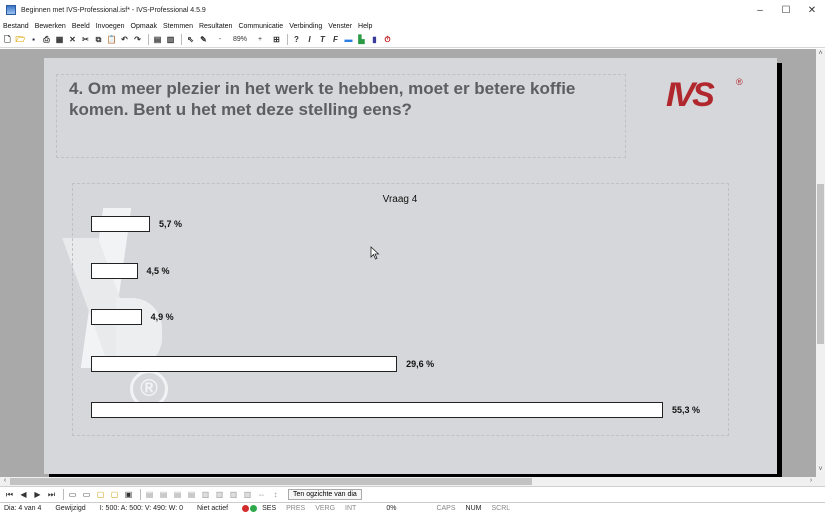 This screenshot has height=514, width=825. I want to click on adjust-icon: ↕, so click(275, 494).